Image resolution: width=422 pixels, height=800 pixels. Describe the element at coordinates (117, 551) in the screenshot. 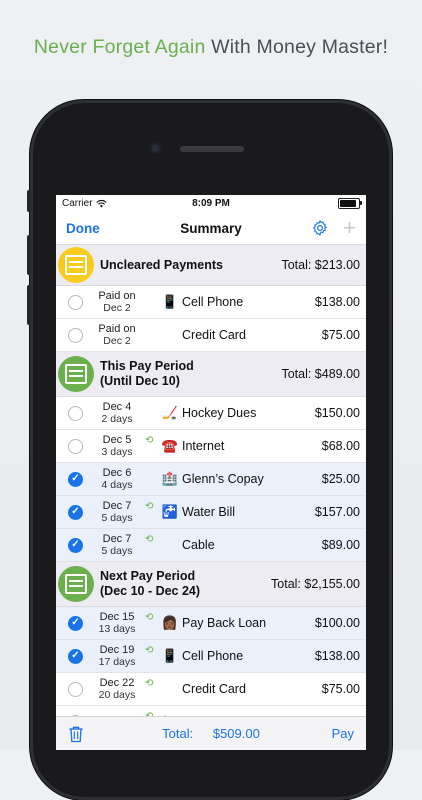

I see `days-until: 5 days` at that location.